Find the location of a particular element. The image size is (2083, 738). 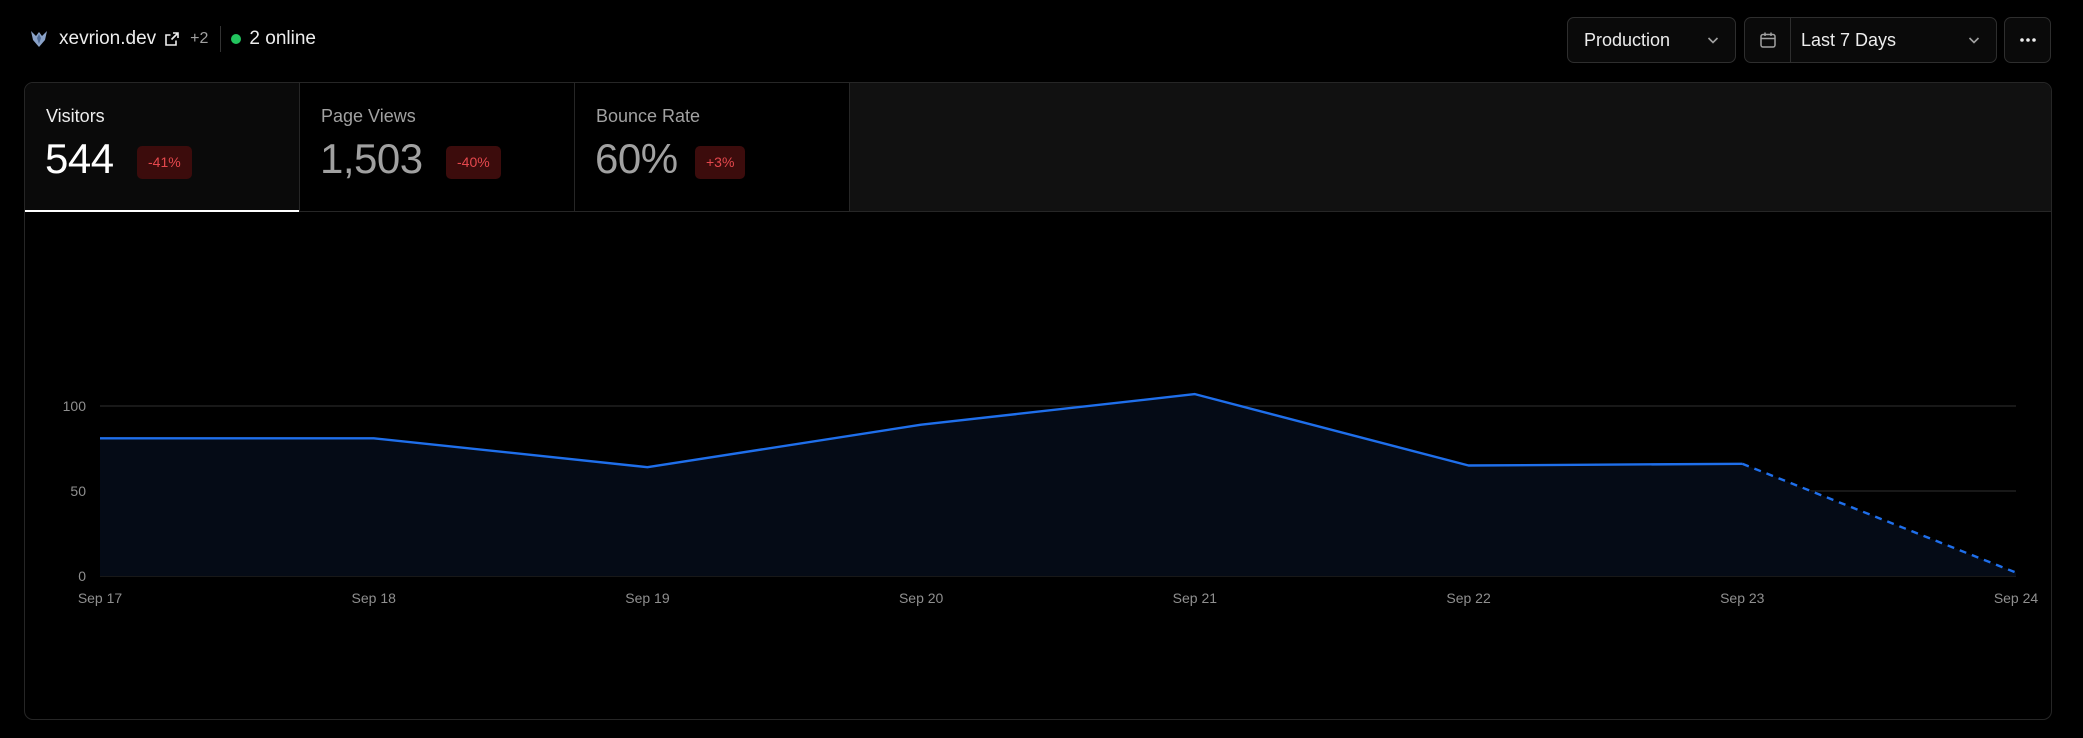

stat-tab-bounce-rate: Bounce Rate 60% +3% is located at coordinates (712, 147).